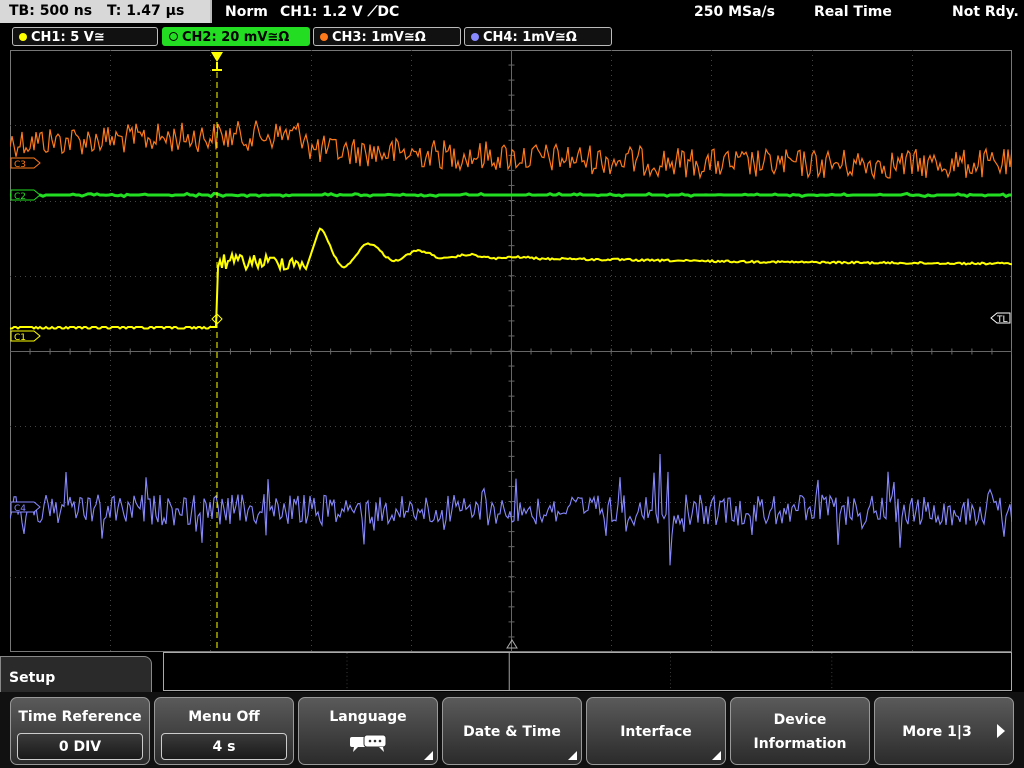 The height and width of the screenshot is (768, 1024). I want to click on date-time-label: Date & Time, so click(512, 732).